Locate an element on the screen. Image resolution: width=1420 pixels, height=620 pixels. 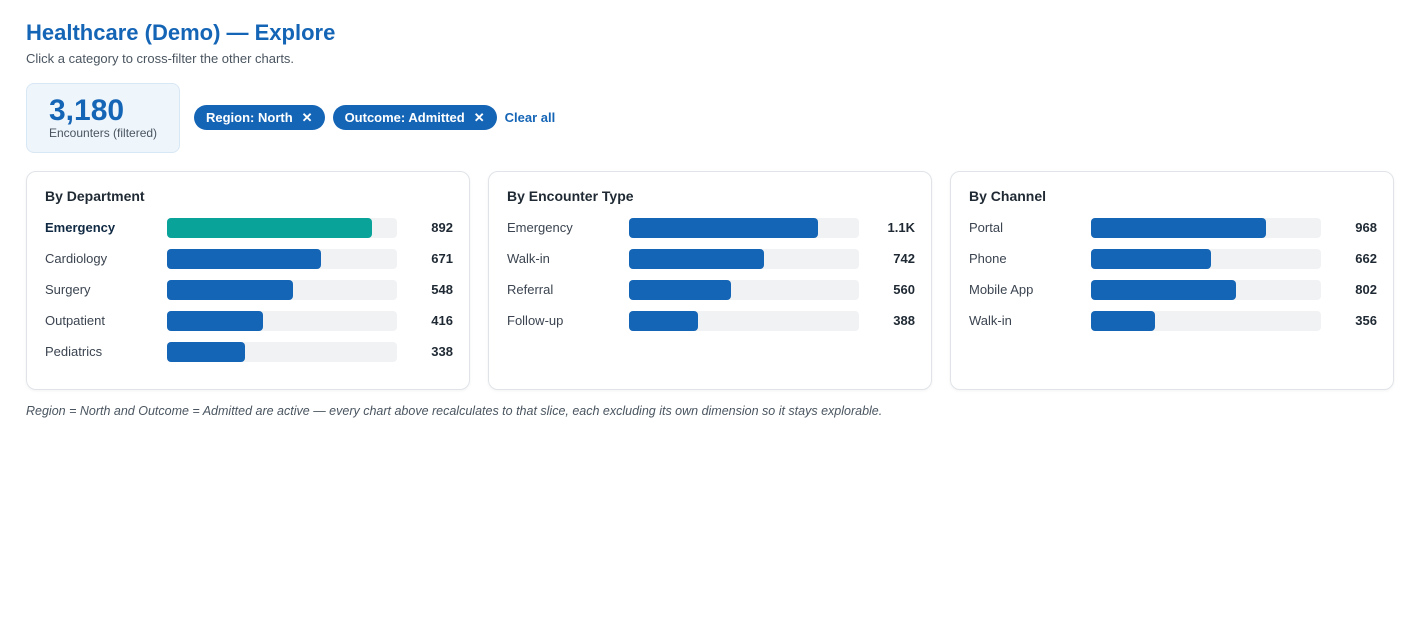
bar-row: Emergency 892 is located at coordinates (249, 233).